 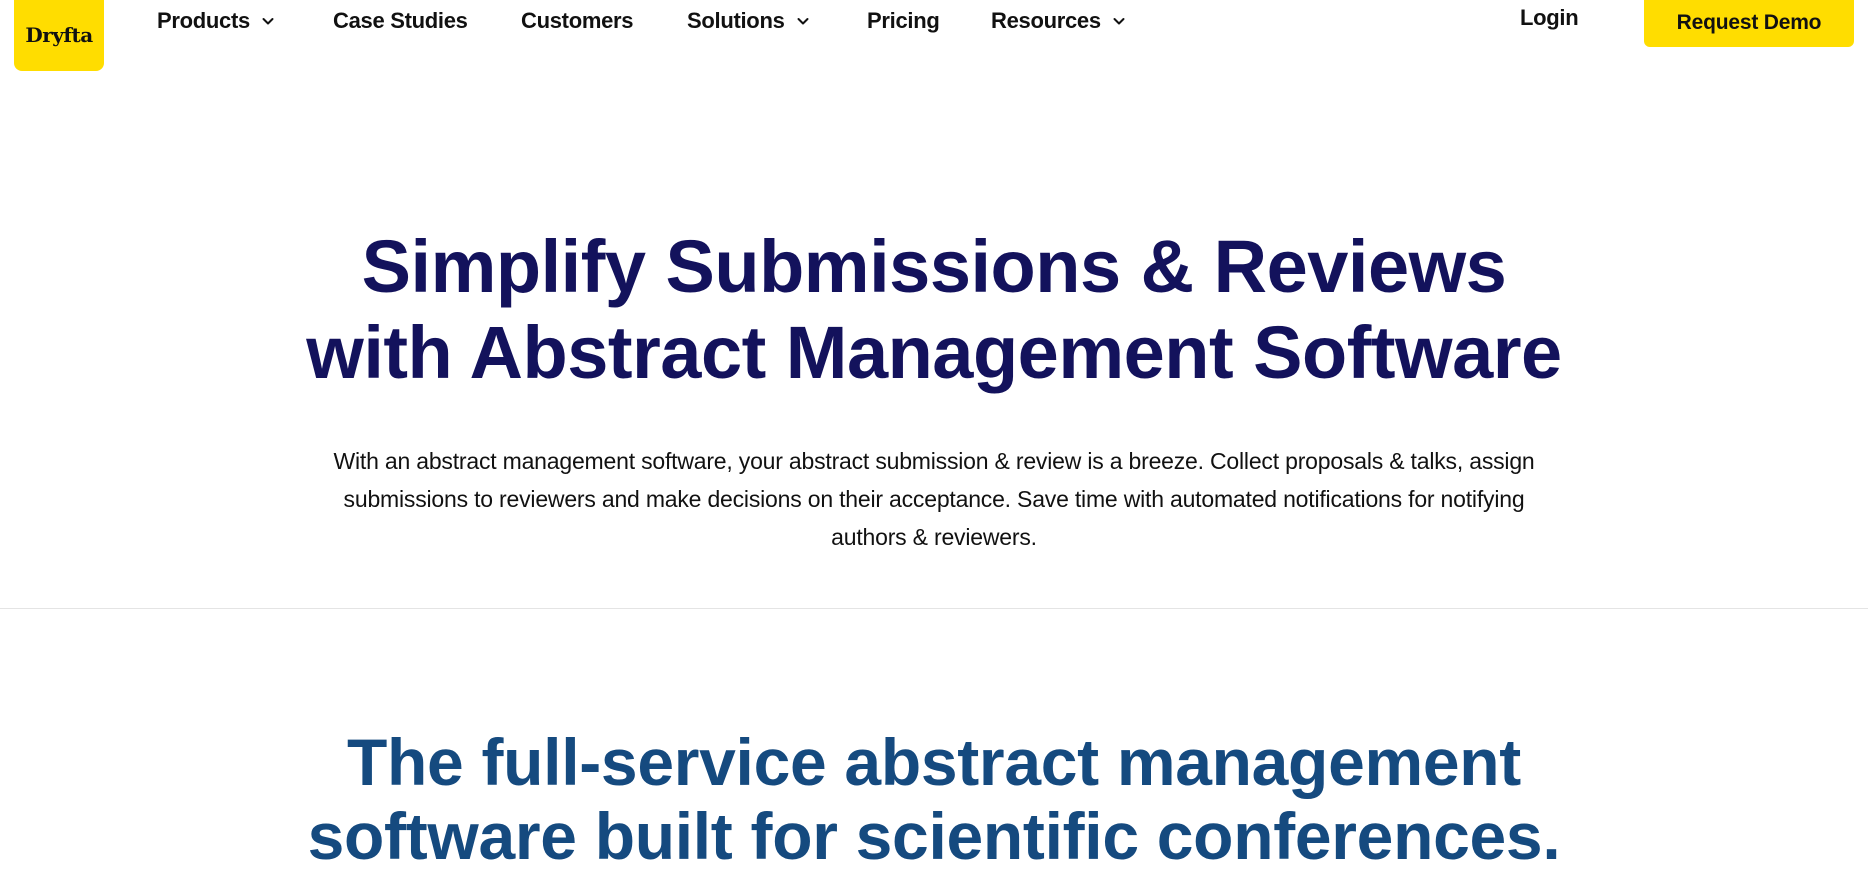 What do you see at coordinates (1749, 23) in the screenshot?
I see `request-demo-button: Request Demo` at bounding box center [1749, 23].